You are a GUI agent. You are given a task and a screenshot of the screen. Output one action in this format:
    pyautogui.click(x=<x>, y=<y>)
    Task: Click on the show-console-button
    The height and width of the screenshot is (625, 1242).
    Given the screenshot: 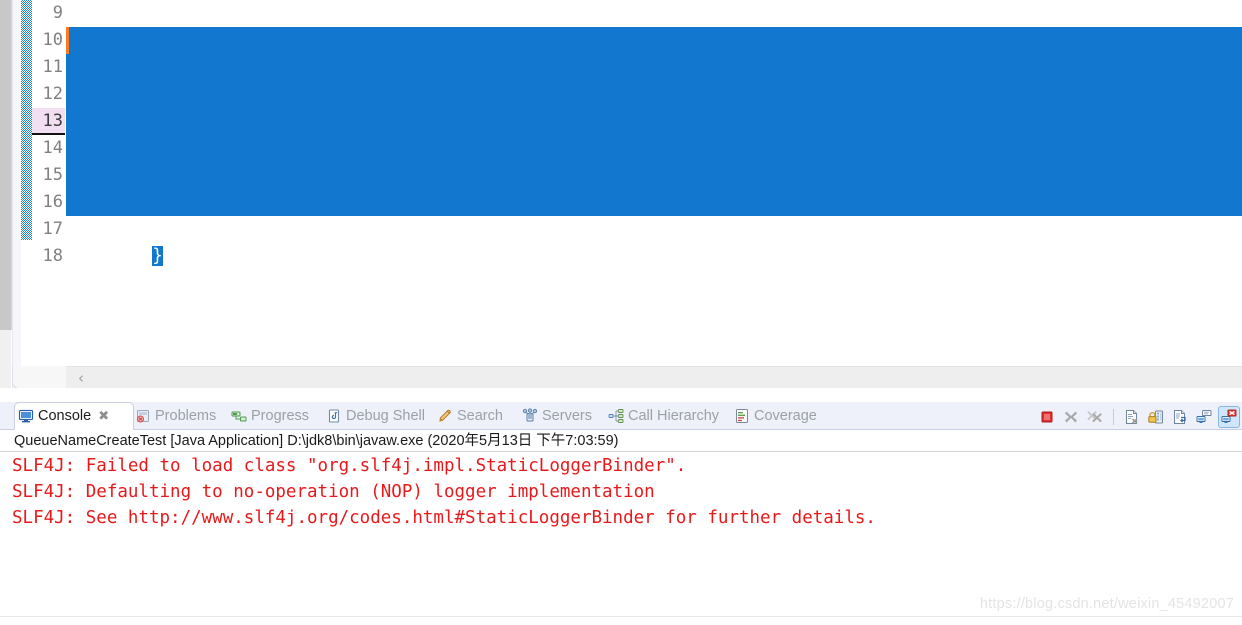 What is the action you would take?
    pyautogui.click(x=1204, y=417)
    